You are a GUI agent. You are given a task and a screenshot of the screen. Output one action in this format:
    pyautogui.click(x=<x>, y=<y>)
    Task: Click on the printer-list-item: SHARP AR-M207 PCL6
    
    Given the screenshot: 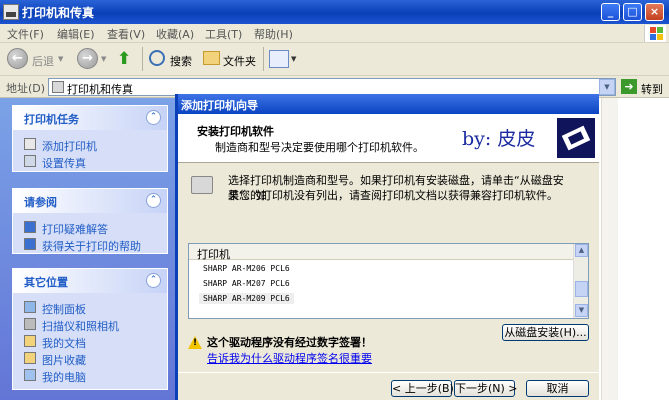 What is the action you would take?
    pyautogui.click(x=246, y=283)
    